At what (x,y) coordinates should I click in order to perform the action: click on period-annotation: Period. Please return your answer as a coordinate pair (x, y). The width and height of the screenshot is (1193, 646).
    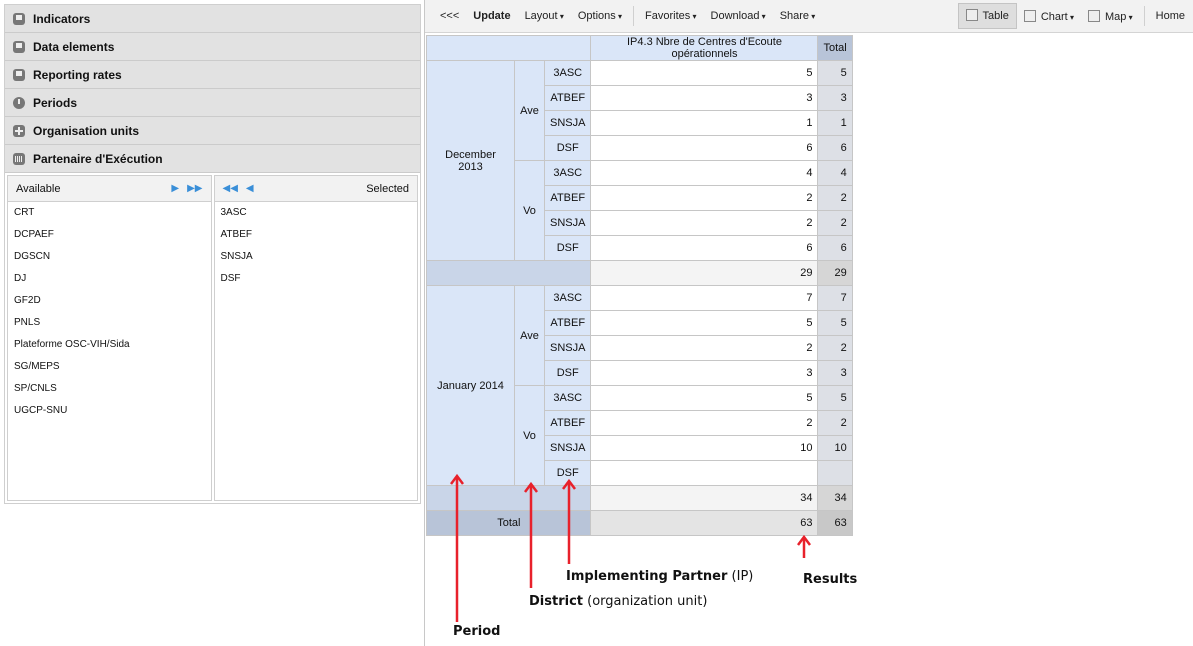
    Looking at the image, I should click on (477, 631).